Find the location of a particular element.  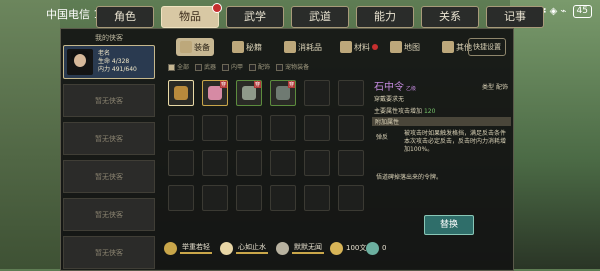

item-type-label: 类型 is located at coordinates (488, 87).